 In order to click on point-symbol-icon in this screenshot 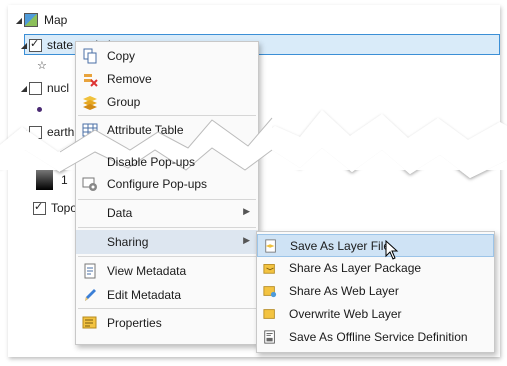, I will do `click(39, 109)`.